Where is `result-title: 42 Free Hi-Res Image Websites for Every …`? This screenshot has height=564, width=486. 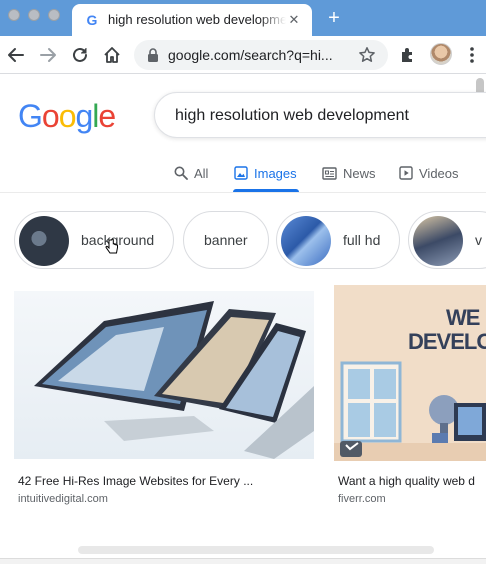 result-title: 42 Free Hi-Res Image Websites for Every … is located at coordinates (163, 481).